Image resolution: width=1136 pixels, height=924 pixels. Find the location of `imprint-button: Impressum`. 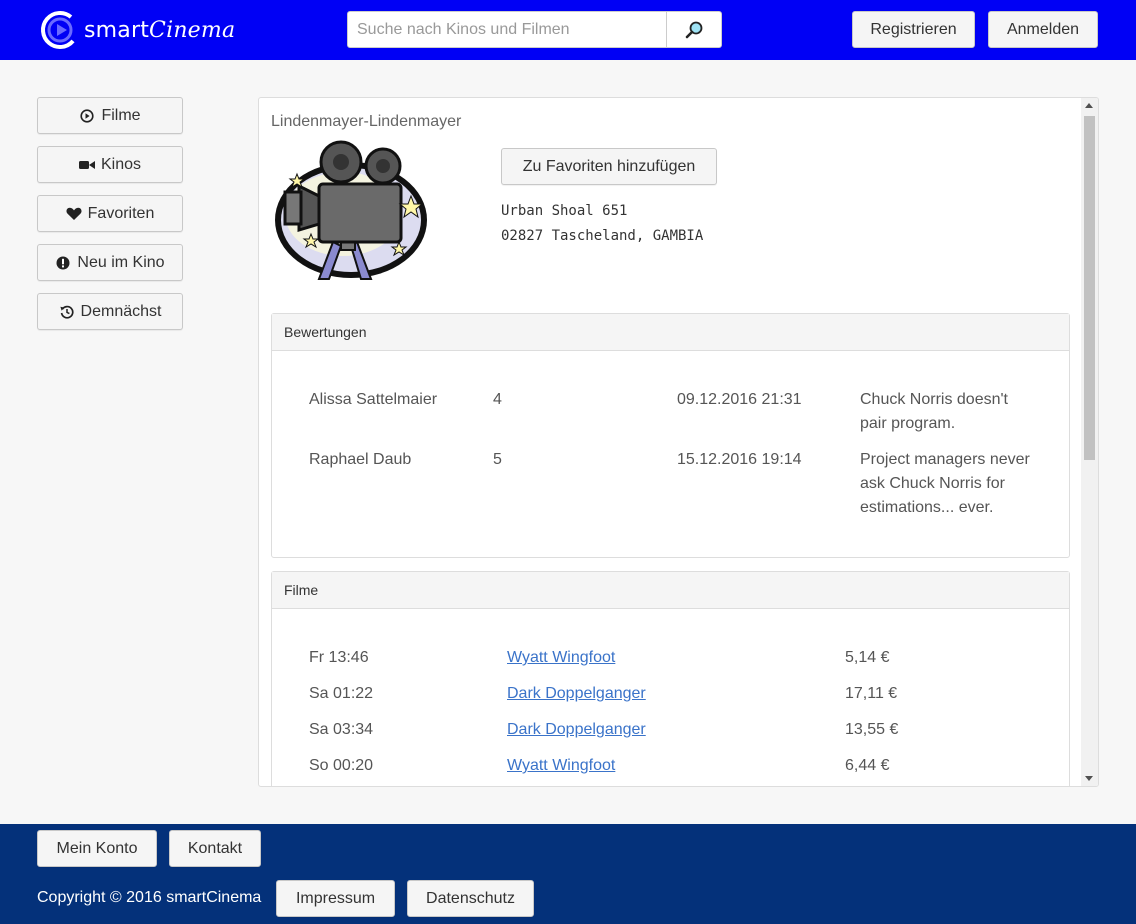

imprint-button: Impressum is located at coordinates (335, 898).